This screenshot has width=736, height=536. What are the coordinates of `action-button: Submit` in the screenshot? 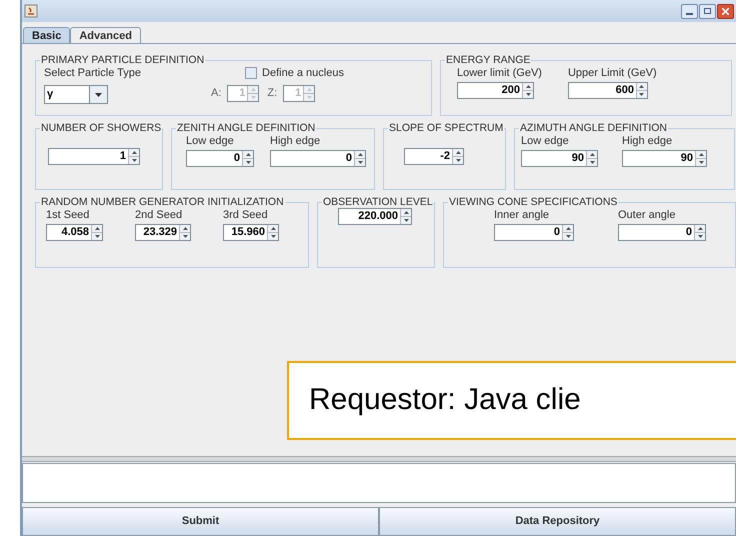 It's located at (200, 521).